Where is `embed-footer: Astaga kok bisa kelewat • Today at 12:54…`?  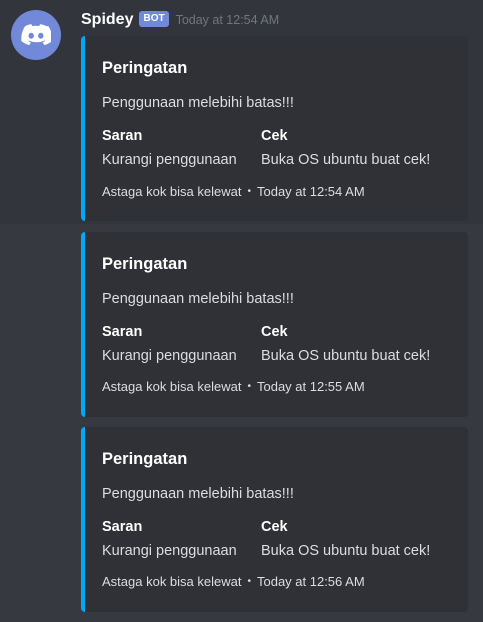
embed-footer: Astaga kok bisa kelewat • Today at 12:54… is located at coordinates (233, 191).